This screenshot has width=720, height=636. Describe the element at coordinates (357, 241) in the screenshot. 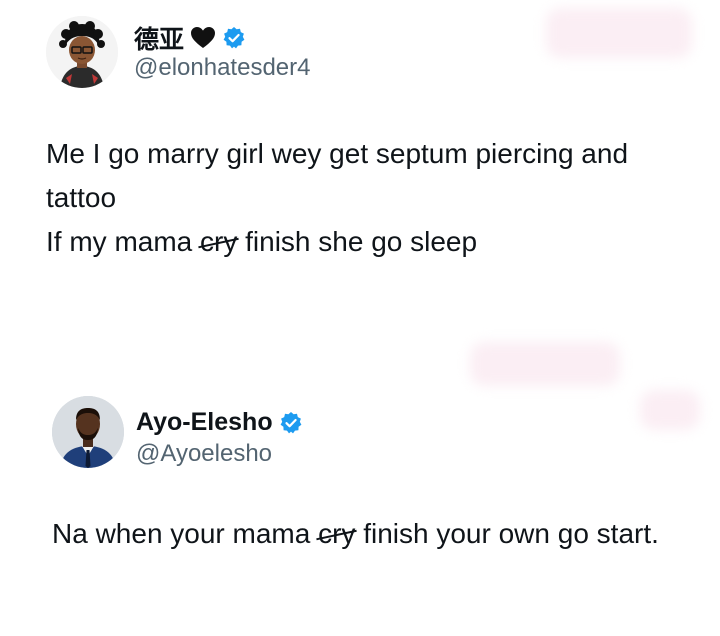

I see `text-segment: finish she go sleep` at that location.